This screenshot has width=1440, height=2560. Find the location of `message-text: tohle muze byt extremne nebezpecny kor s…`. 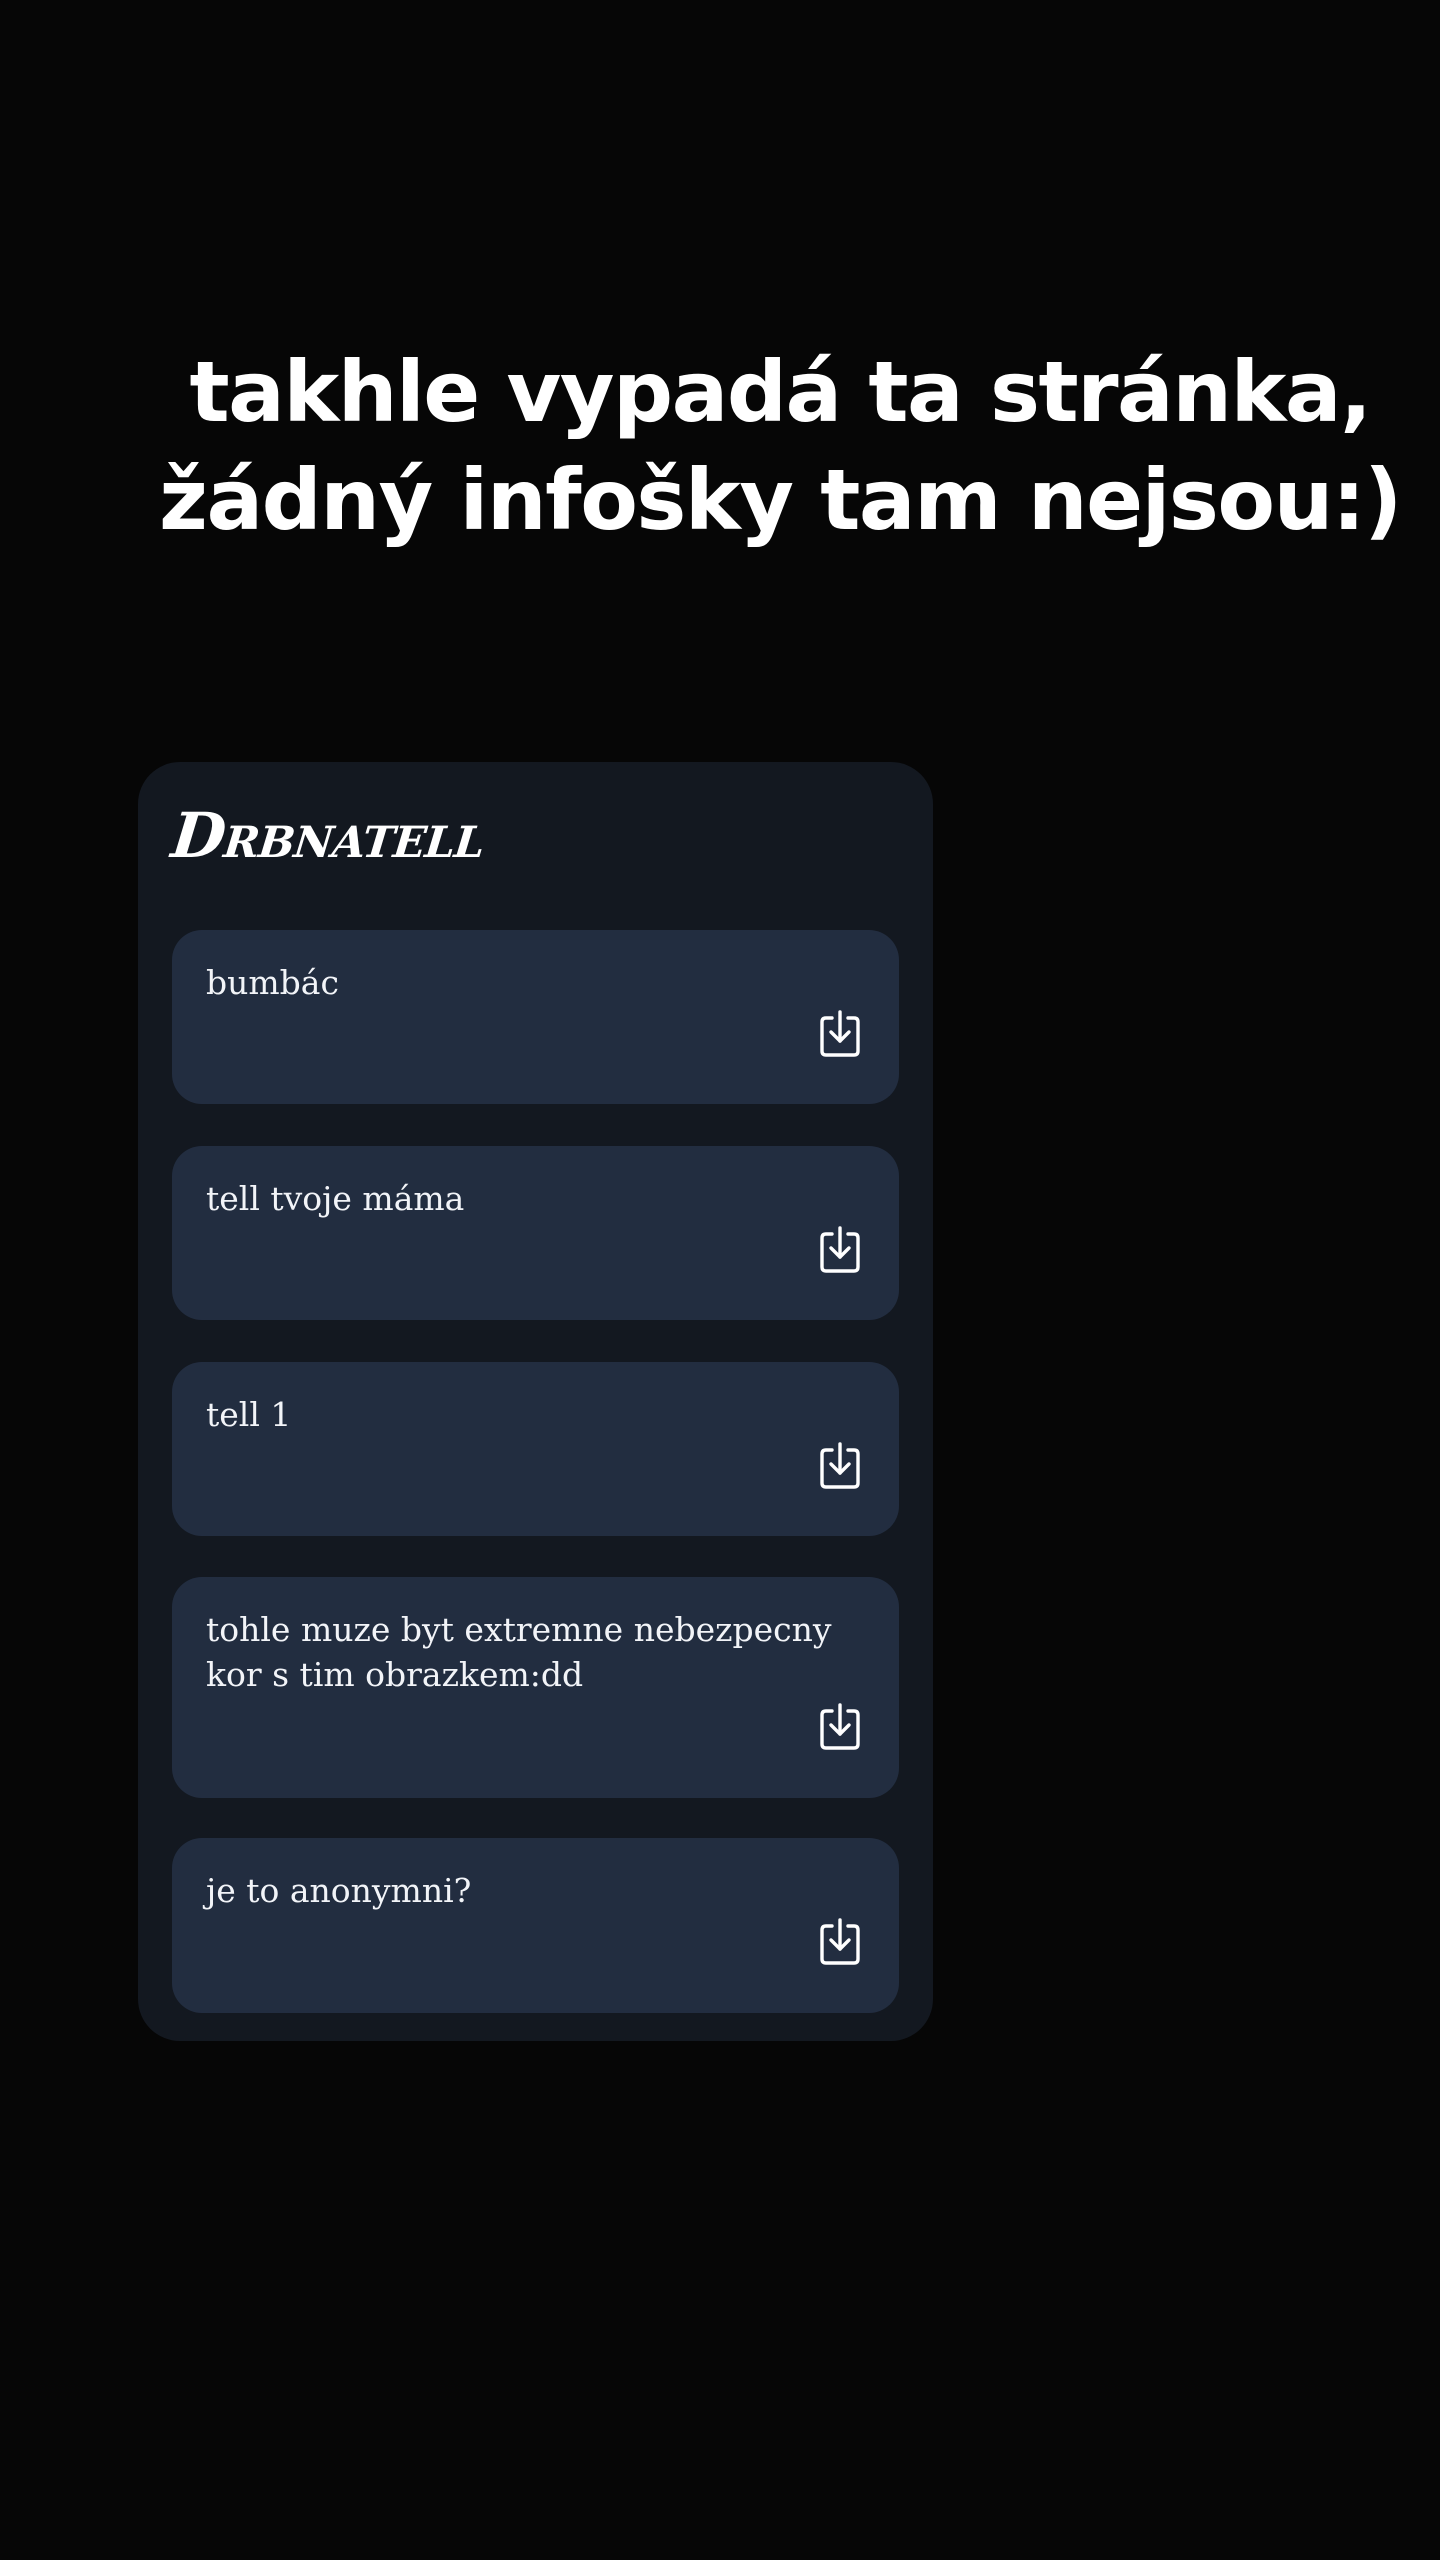

message-text: tohle muze byt extremne nebezpecny kor s… is located at coordinates (519, 1652).